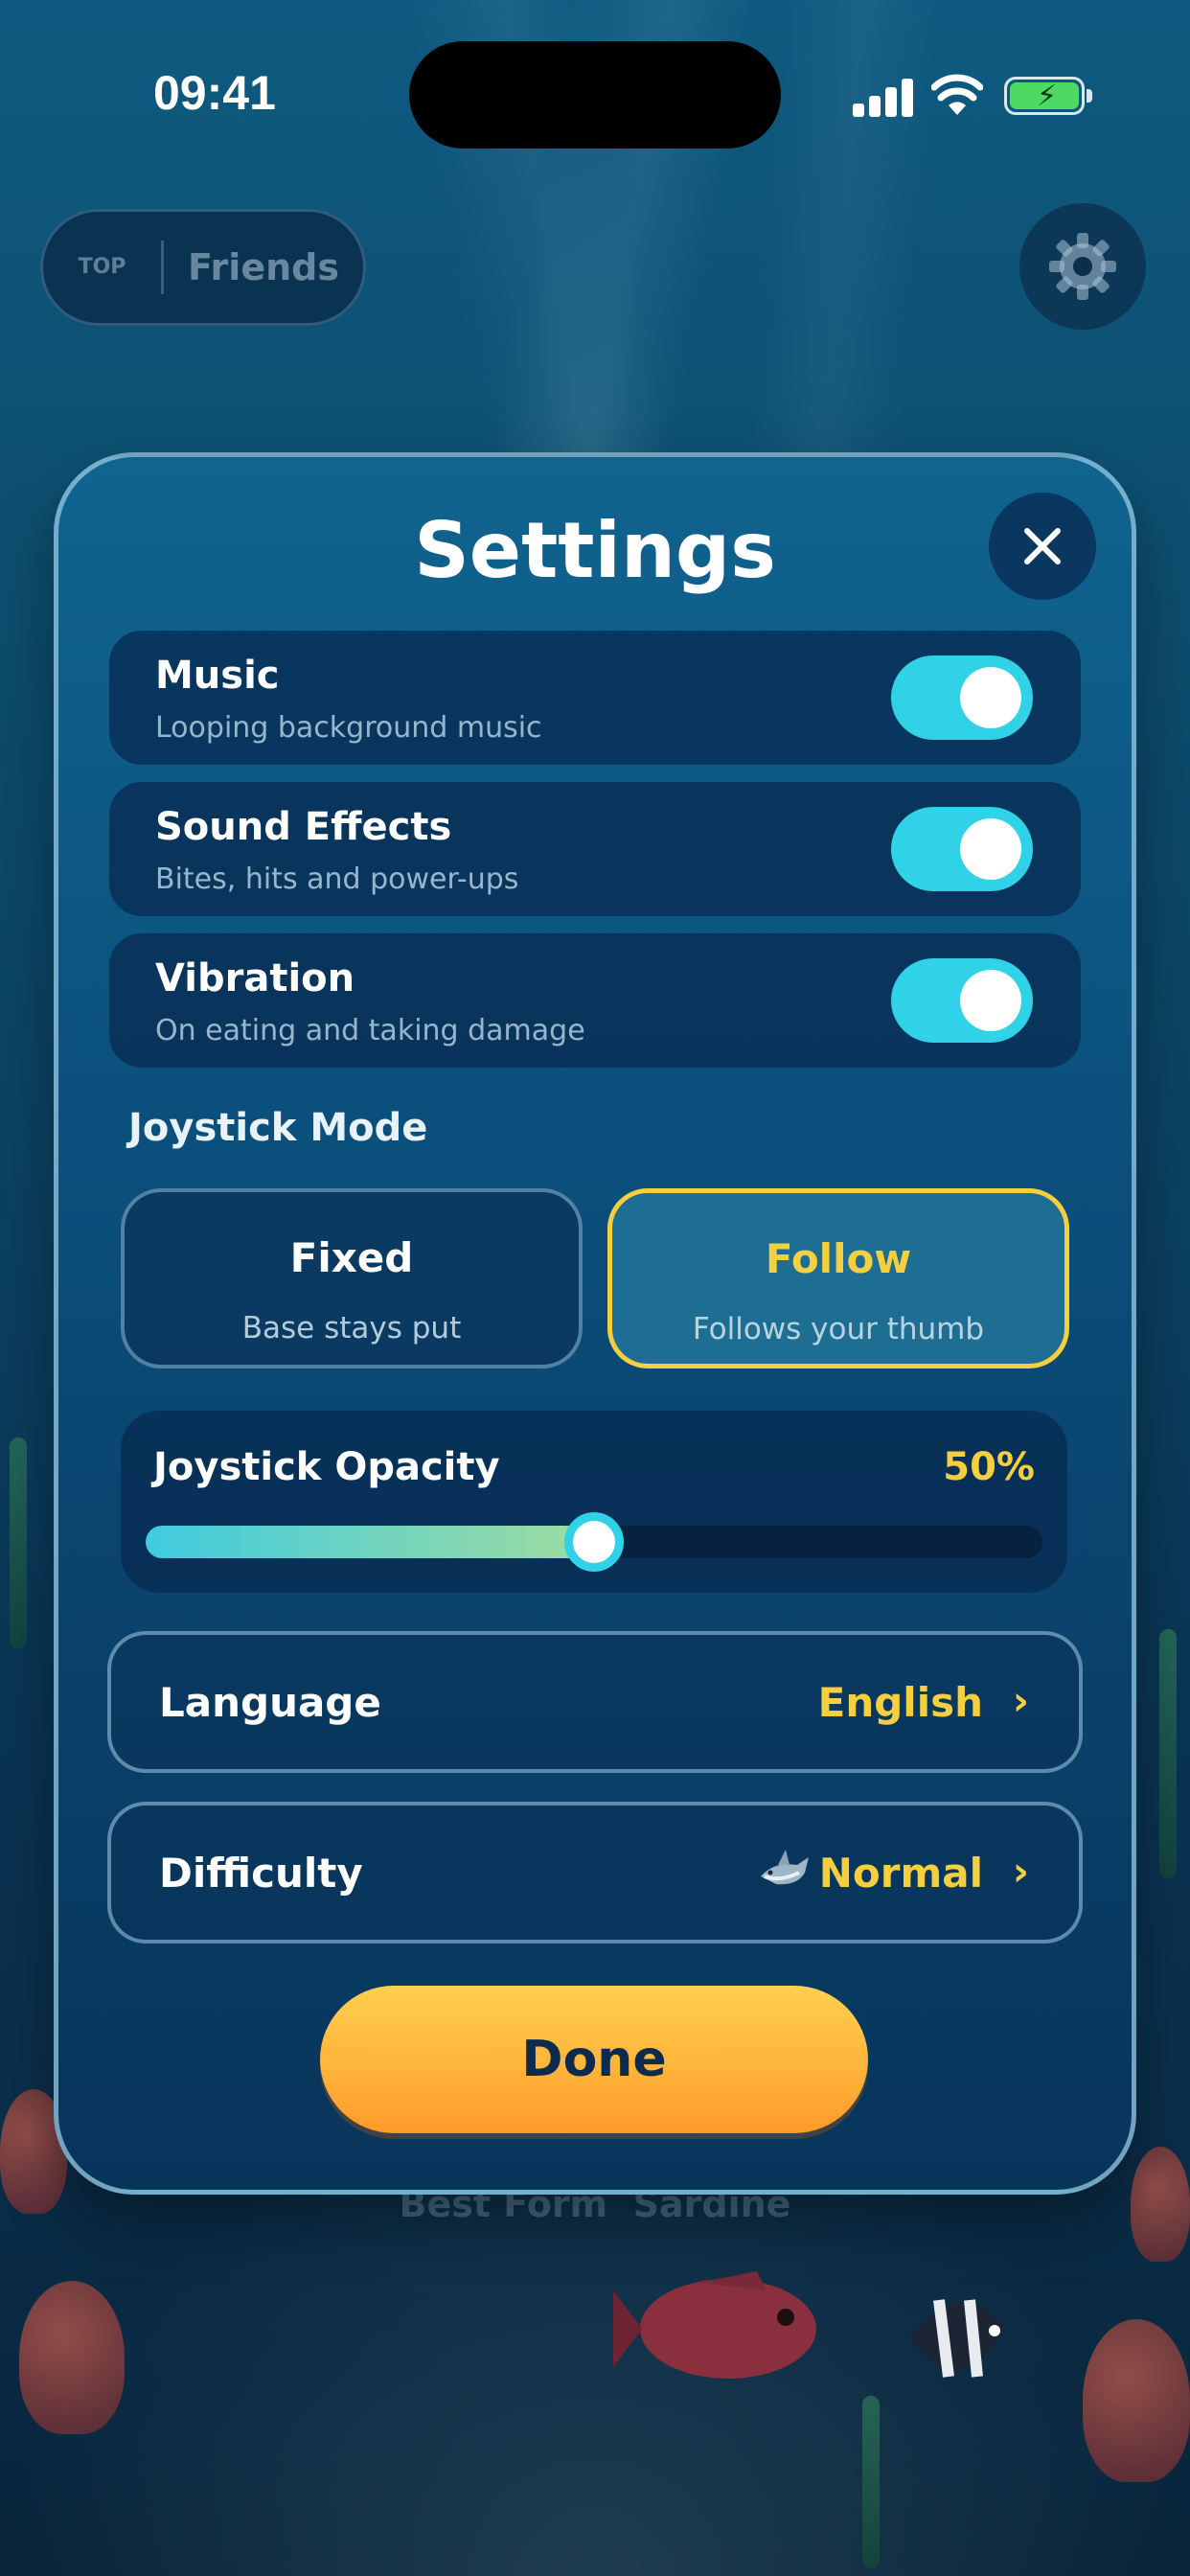  What do you see at coordinates (595, 1873) in the screenshot?
I see `difficulty-row: Difficulty Normal ›` at bounding box center [595, 1873].